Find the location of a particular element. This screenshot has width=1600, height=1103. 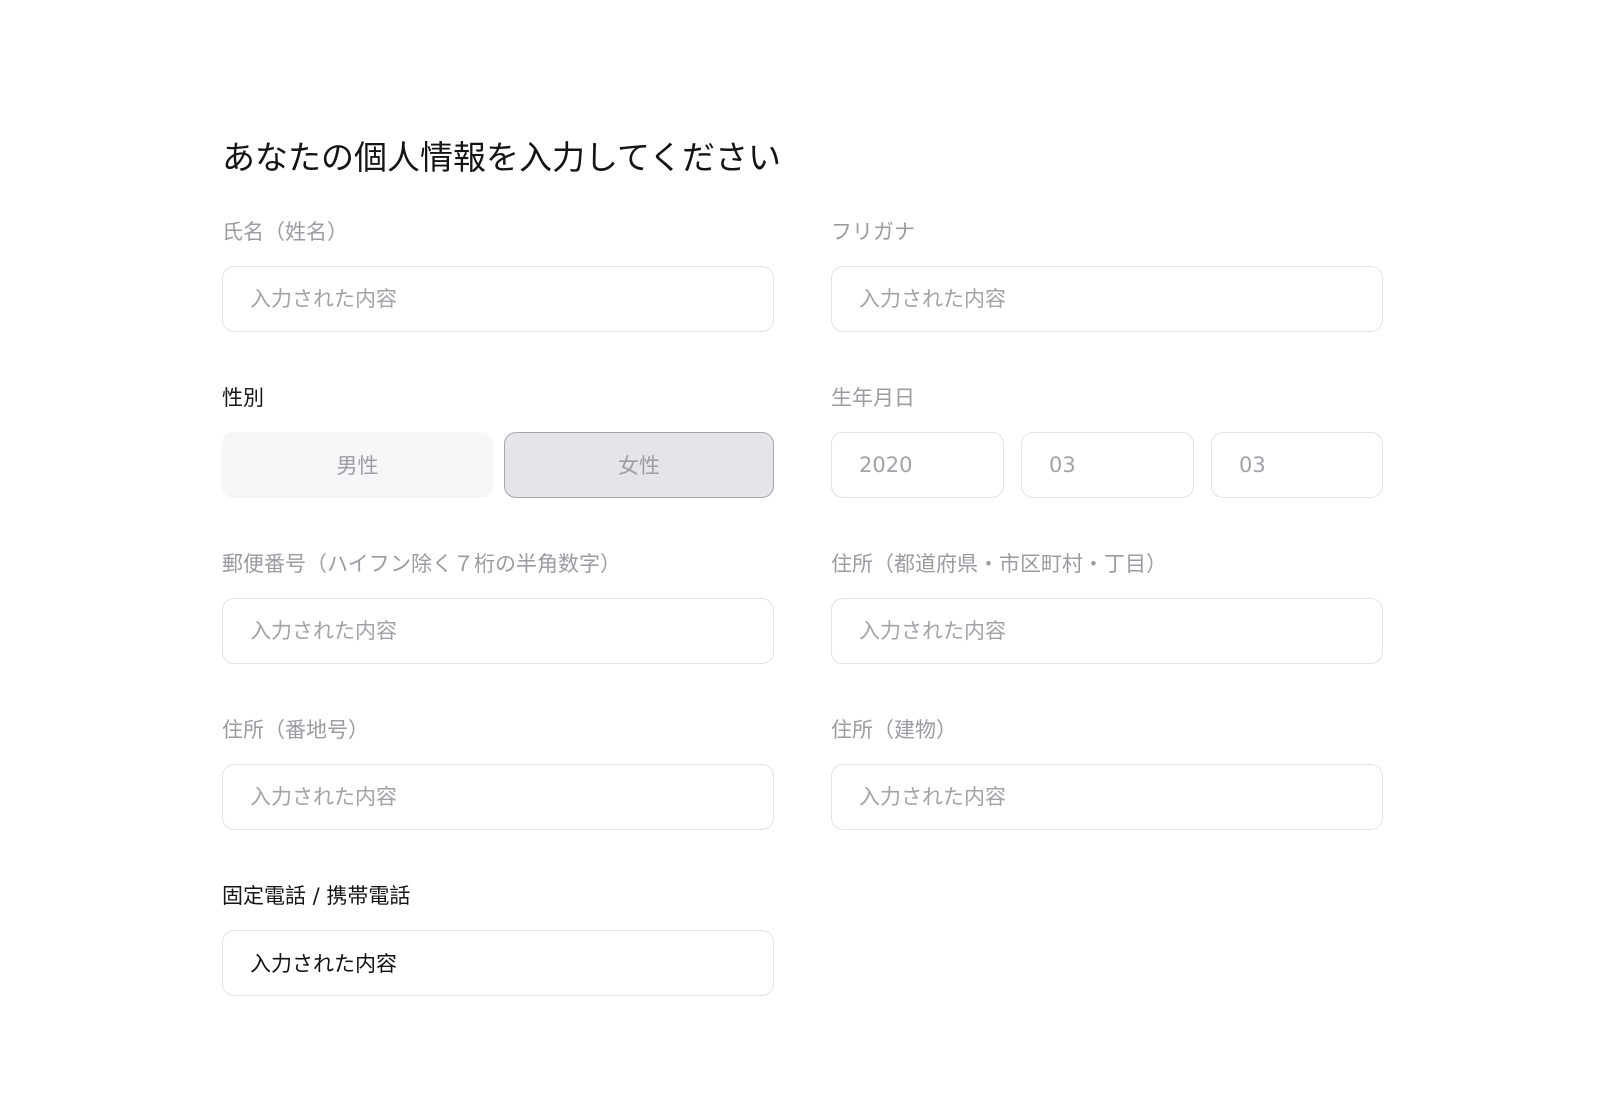

gender-male-button: 男性 is located at coordinates (357, 465).